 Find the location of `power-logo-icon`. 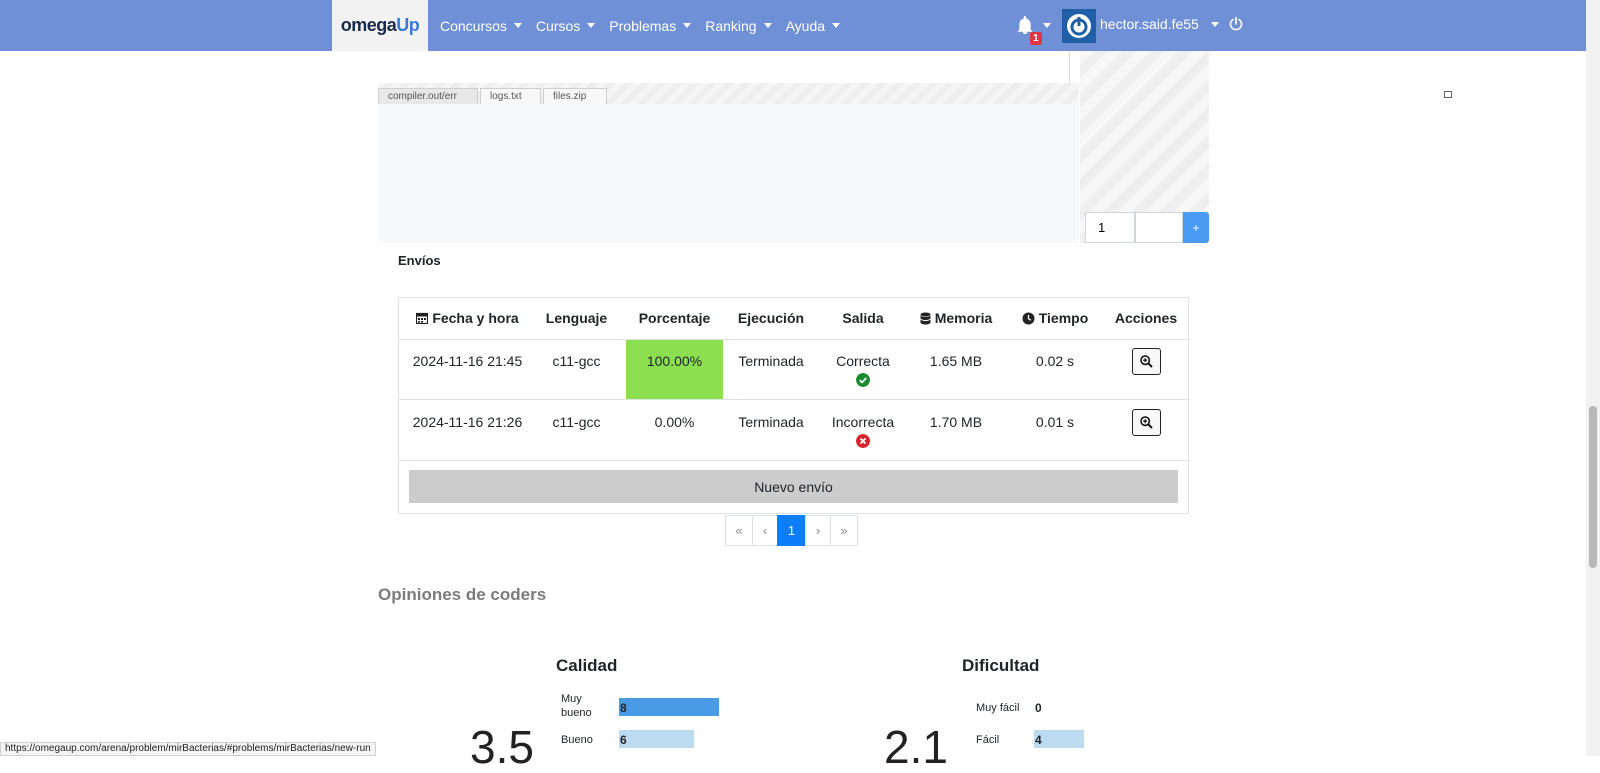

power-logo-icon is located at coordinates (1079, 26).